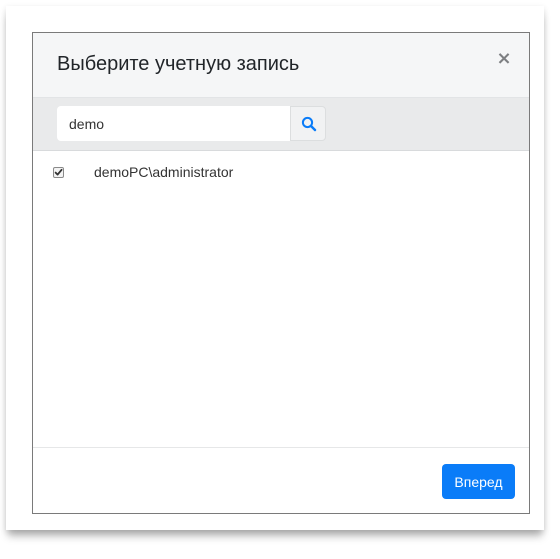  What do you see at coordinates (478, 481) in the screenshot?
I see `next-button: Вперед` at bounding box center [478, 481].